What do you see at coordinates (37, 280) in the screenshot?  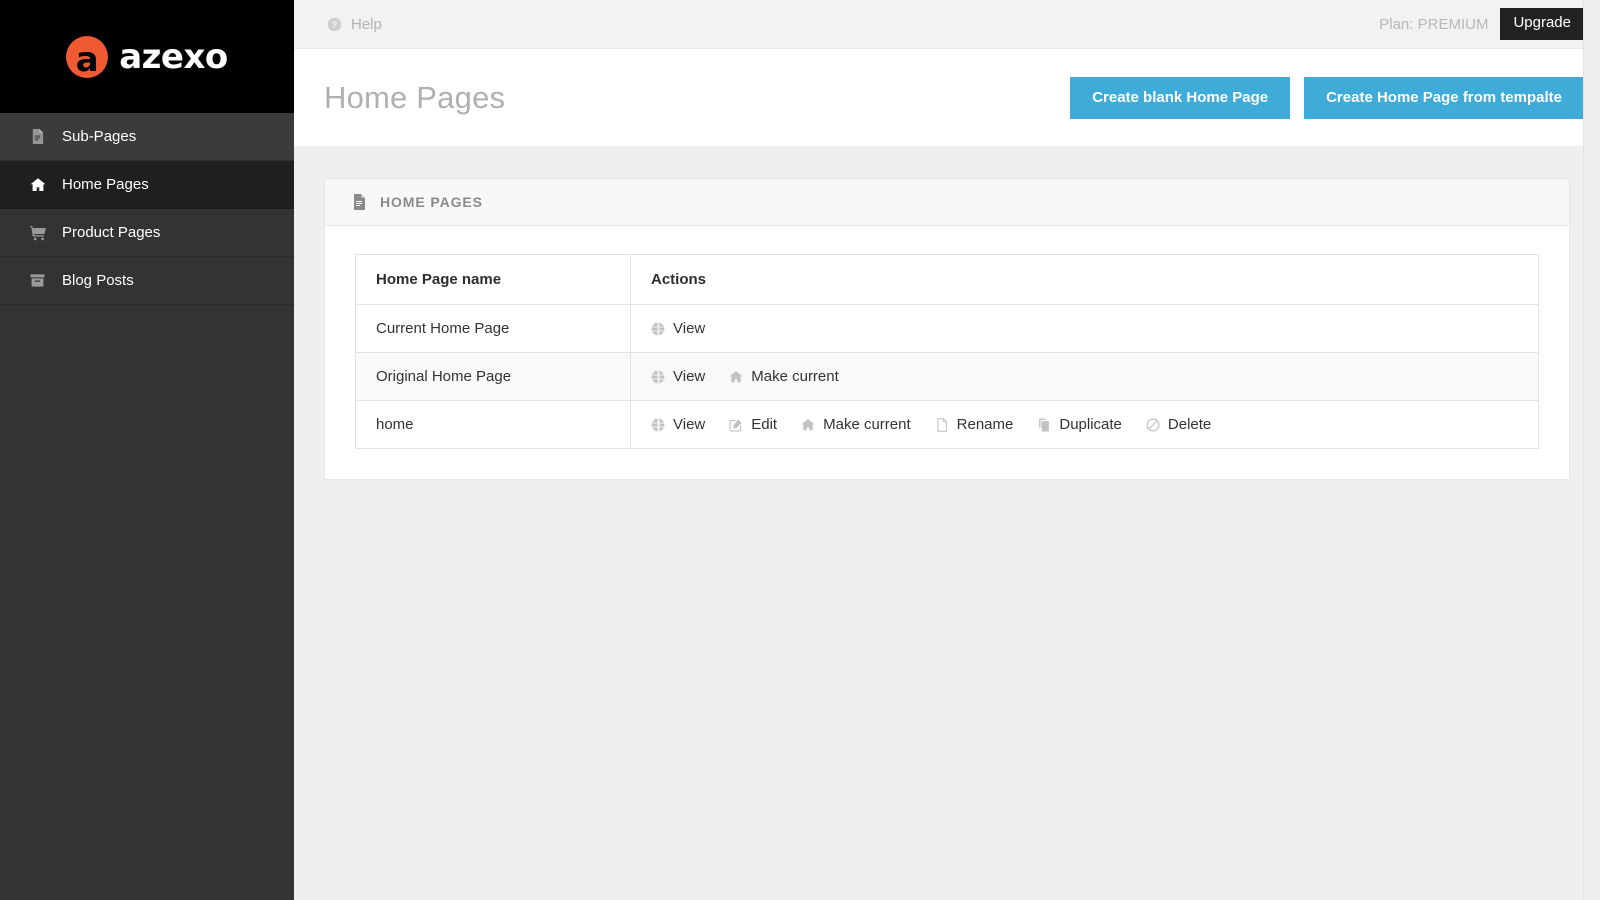 I see `archive-icon` at bounding box center [37, 280].